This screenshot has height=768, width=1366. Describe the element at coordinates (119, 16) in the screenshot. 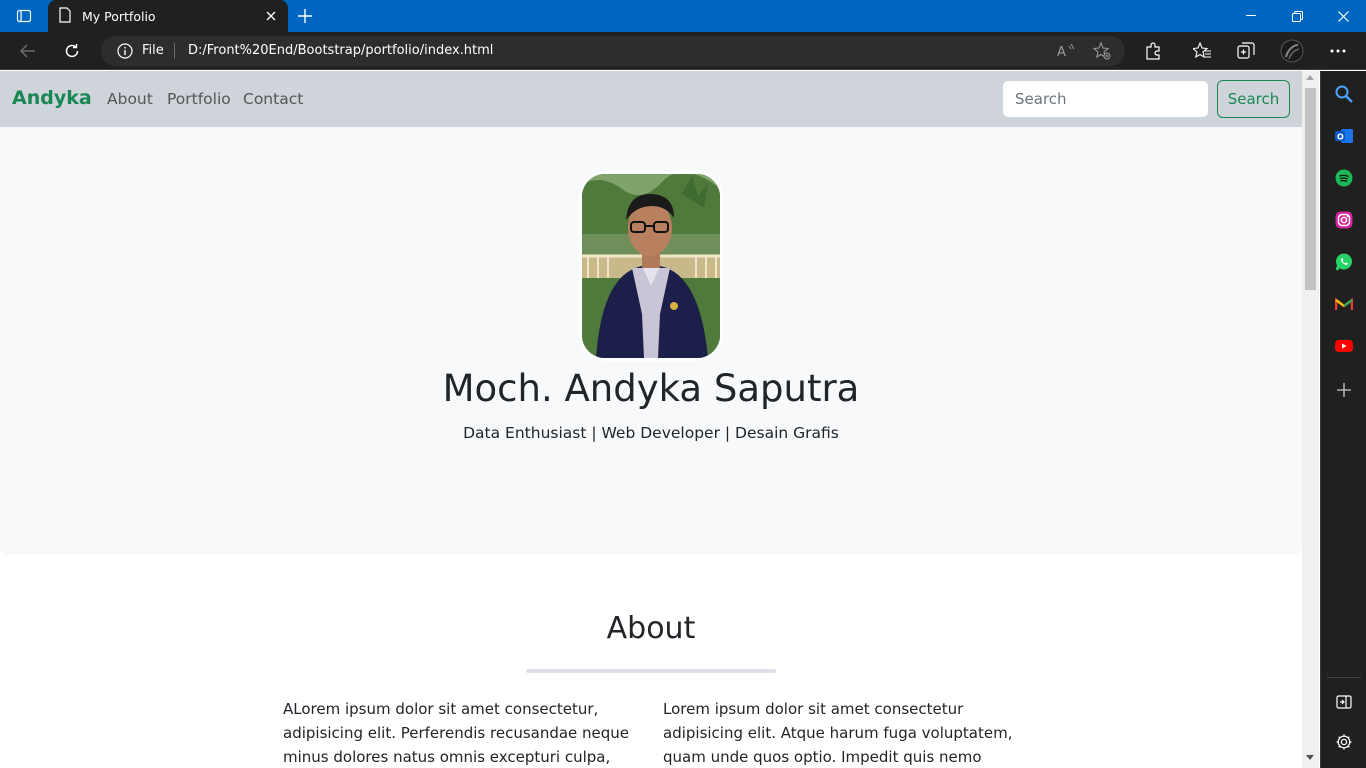

I see `tab-title: My Portfolio` at that location.